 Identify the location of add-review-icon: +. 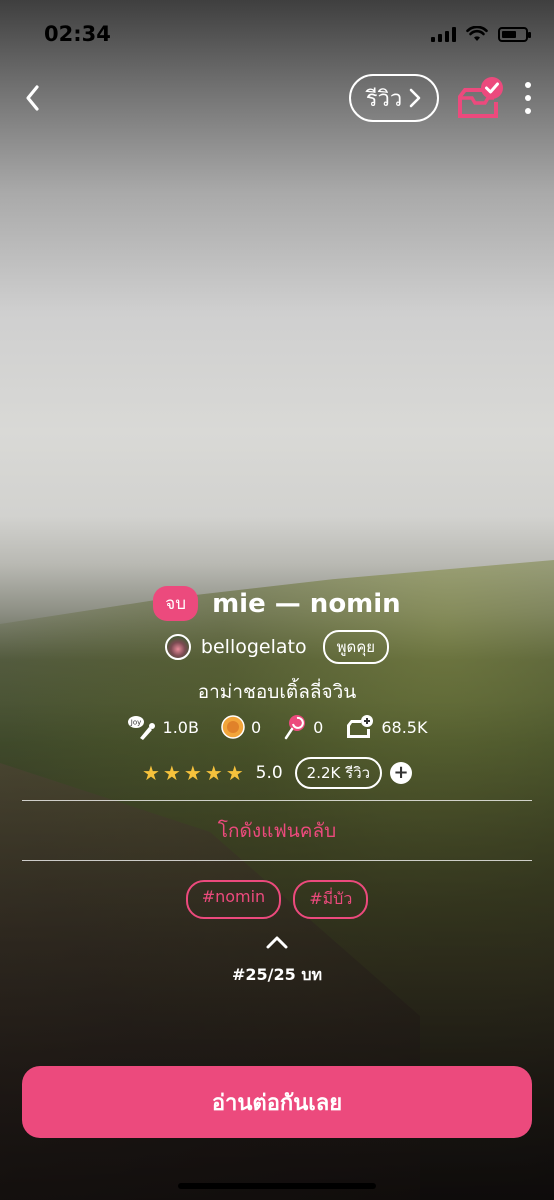
(401, 773).